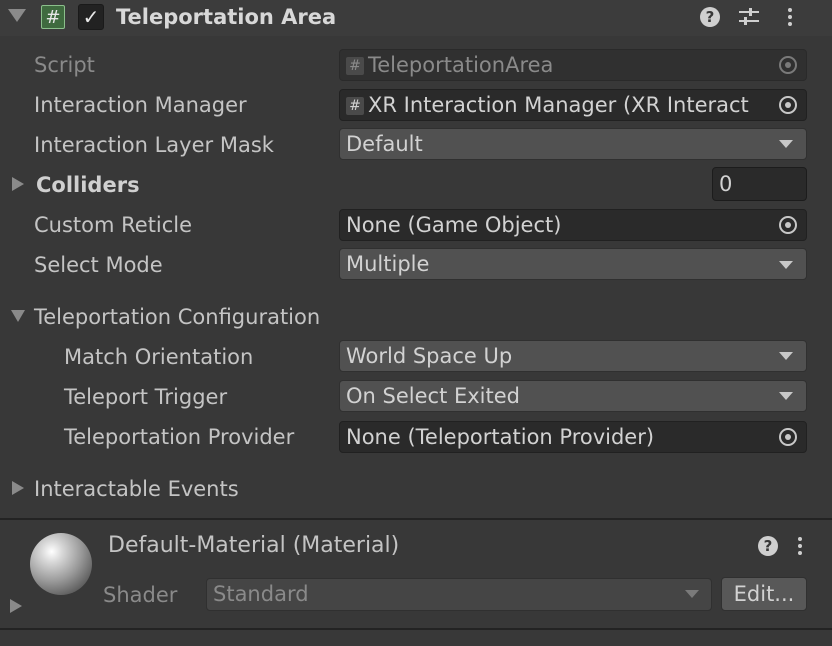 This screenshot has height=646, width=832. I want to click on custom-reticle-value: None (Game Object), so click(454, 225).